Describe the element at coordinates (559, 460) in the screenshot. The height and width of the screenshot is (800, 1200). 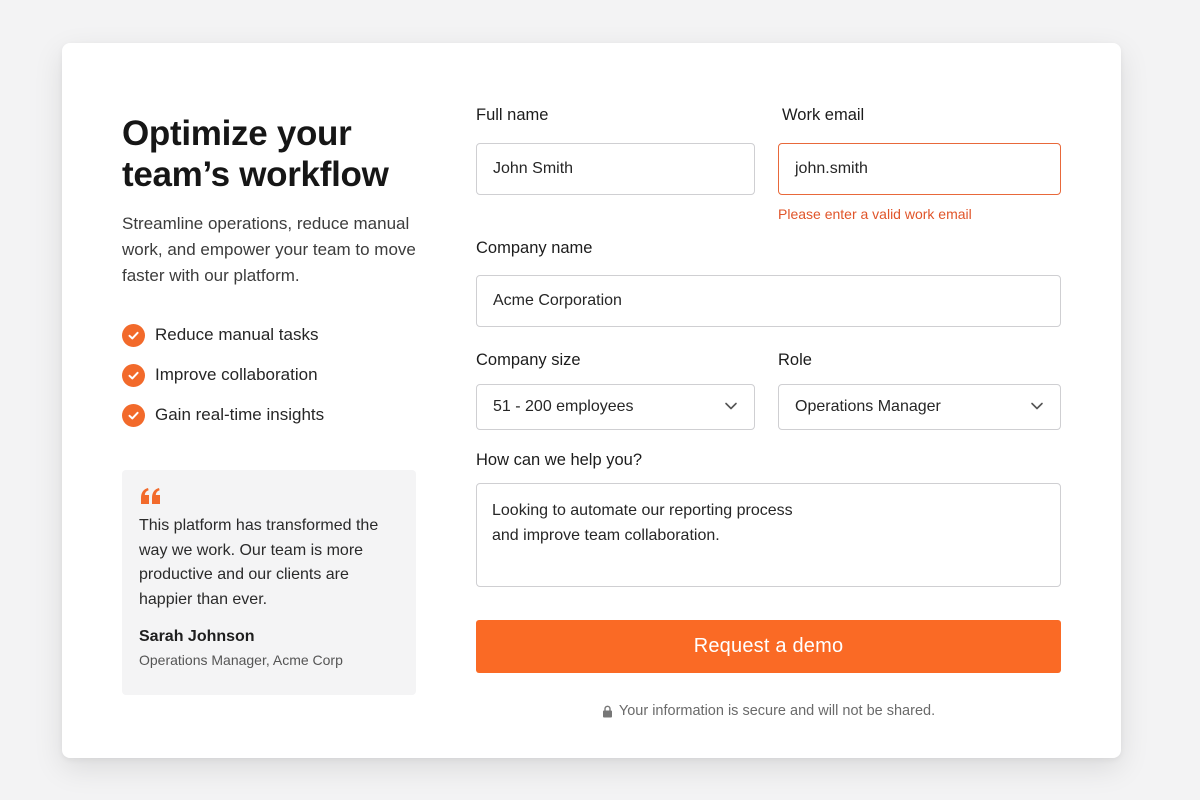
I see `message-label: How can we help you?` at that location.